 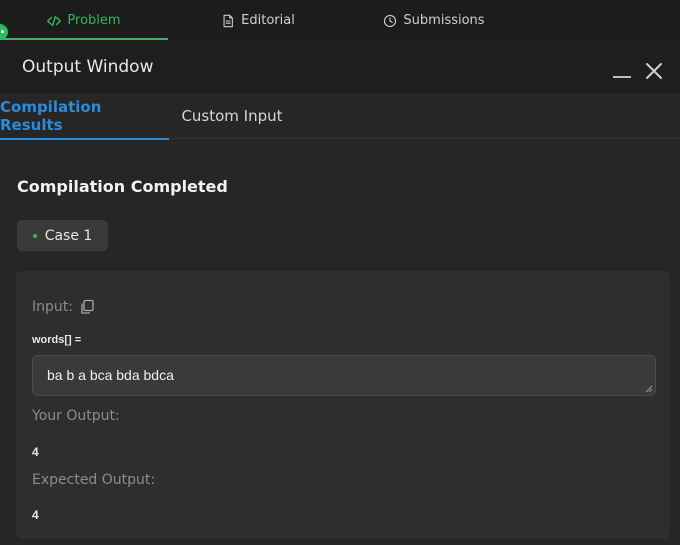 I want to click on expected-output-label: Expected Output:, so click(x=94, y=480).